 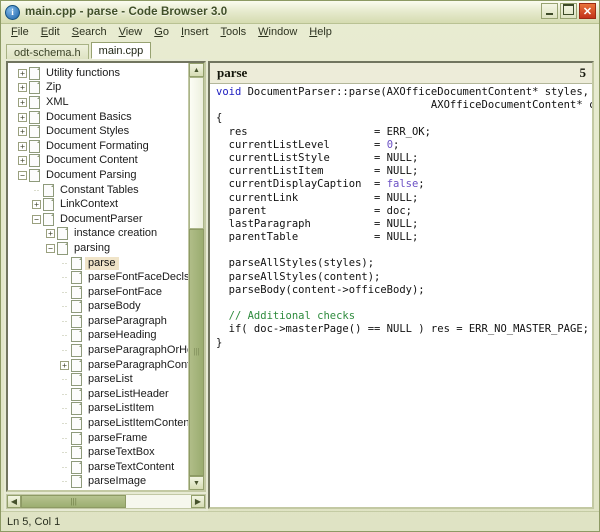 What do you see at coordinates (198, 501) in the screenshot?
I see `scroll-right-button: ▶` at bounding box center [198, 501].